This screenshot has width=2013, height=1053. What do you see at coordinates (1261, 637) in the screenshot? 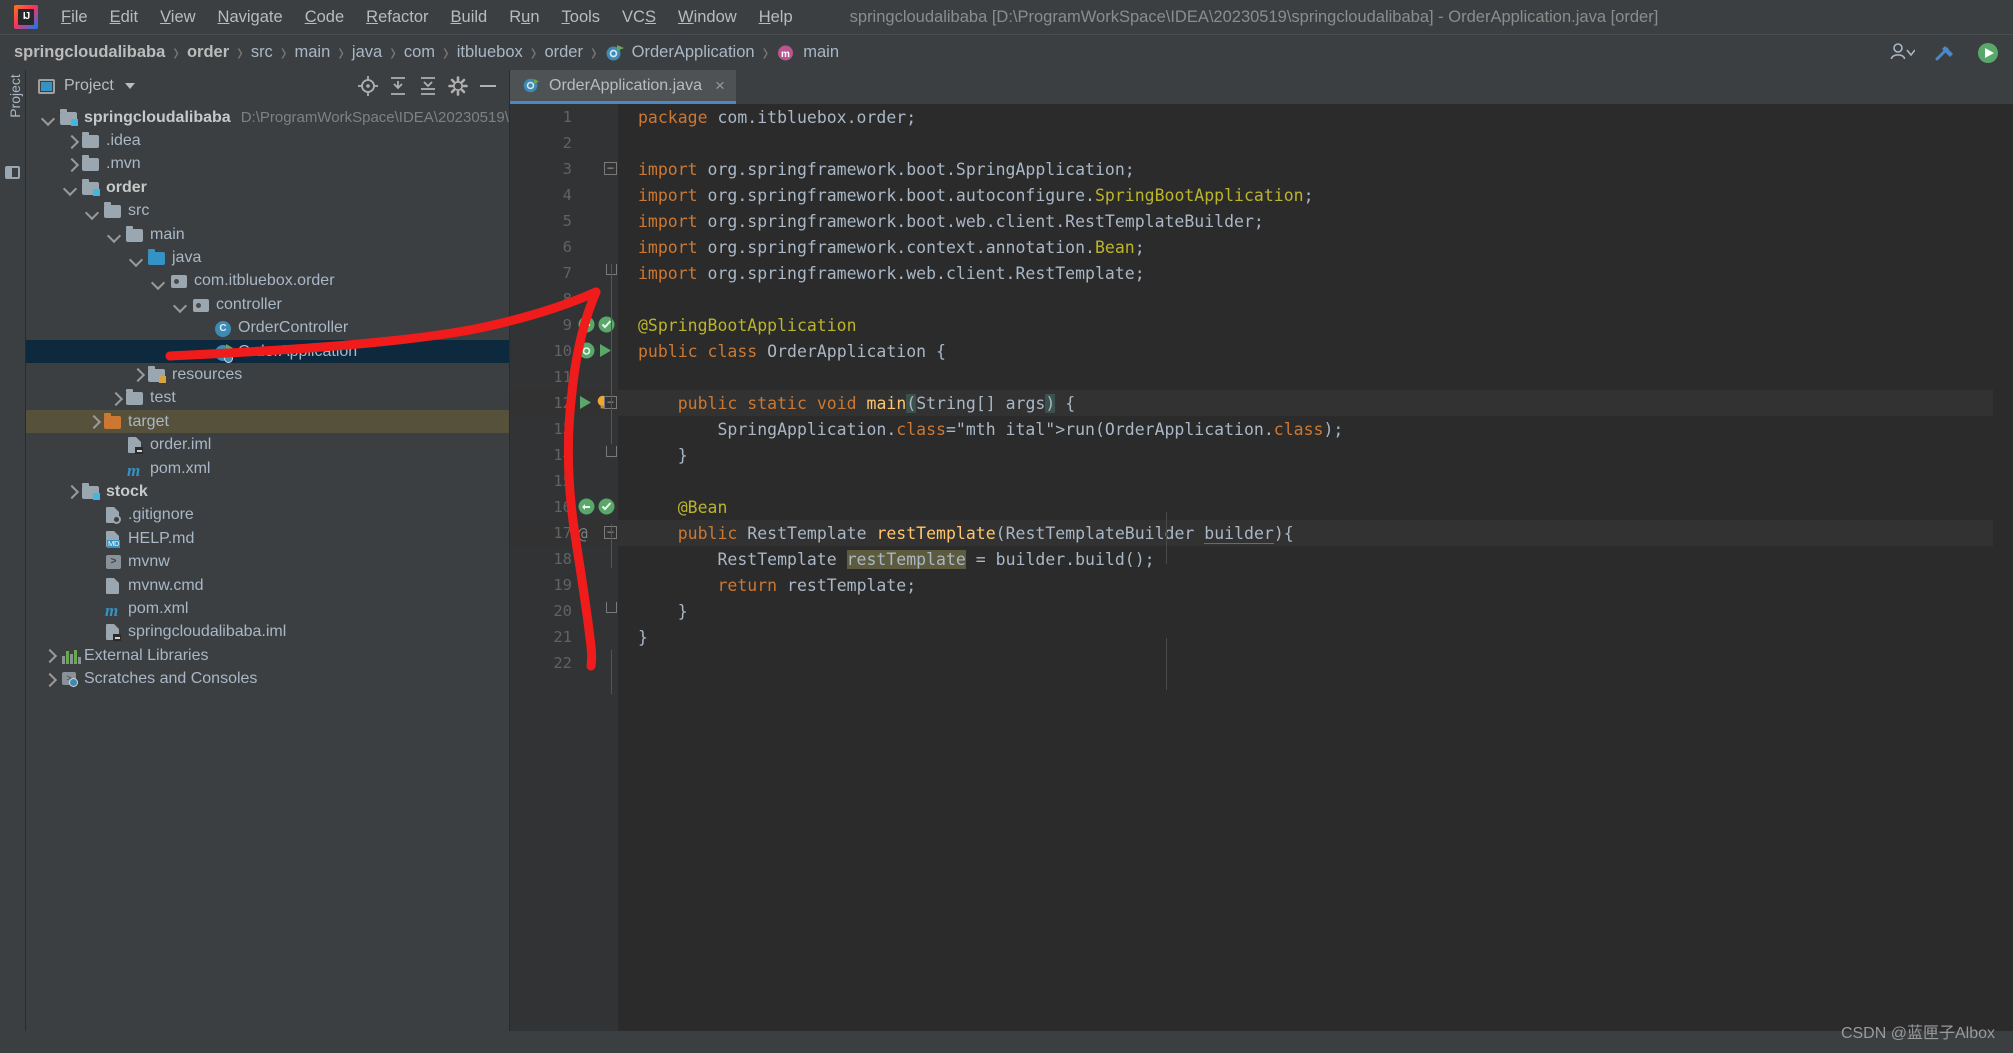
I see `code-line-21: 21}` at bounding box center [1261, 637].